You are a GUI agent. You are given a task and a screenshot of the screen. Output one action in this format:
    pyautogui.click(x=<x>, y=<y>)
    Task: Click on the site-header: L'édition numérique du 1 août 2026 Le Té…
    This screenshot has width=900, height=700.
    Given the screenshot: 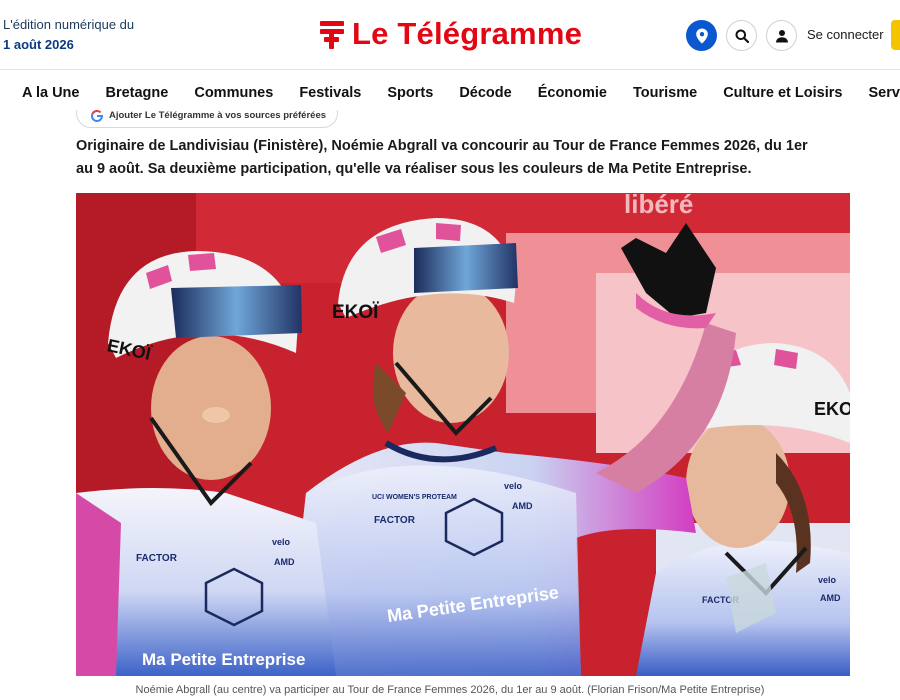 What is the action you would take?
    pyautogui.click(x=450, y=35)
    